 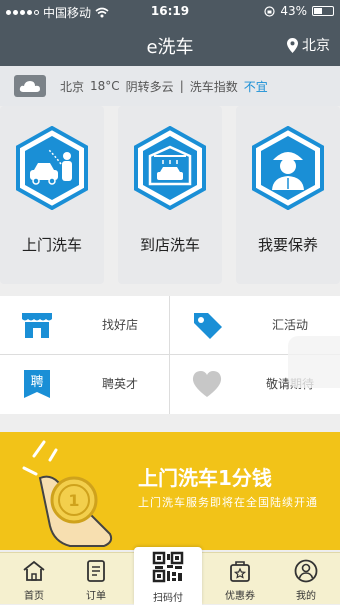 What do you see at coordinates (288, 168) in the screenshot?
I see `mechanic-icon` at bounding box center [288, 168].